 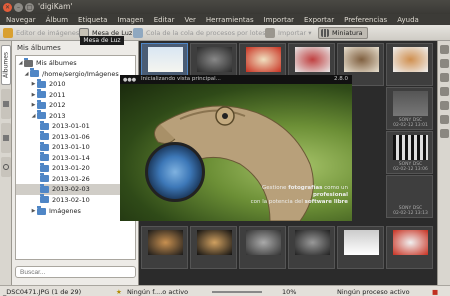 What do you see at coordinates (48, 116) in the screenshot?
I see `tree-year-2013: ◢ 2013` at bounding box center [48, 116].